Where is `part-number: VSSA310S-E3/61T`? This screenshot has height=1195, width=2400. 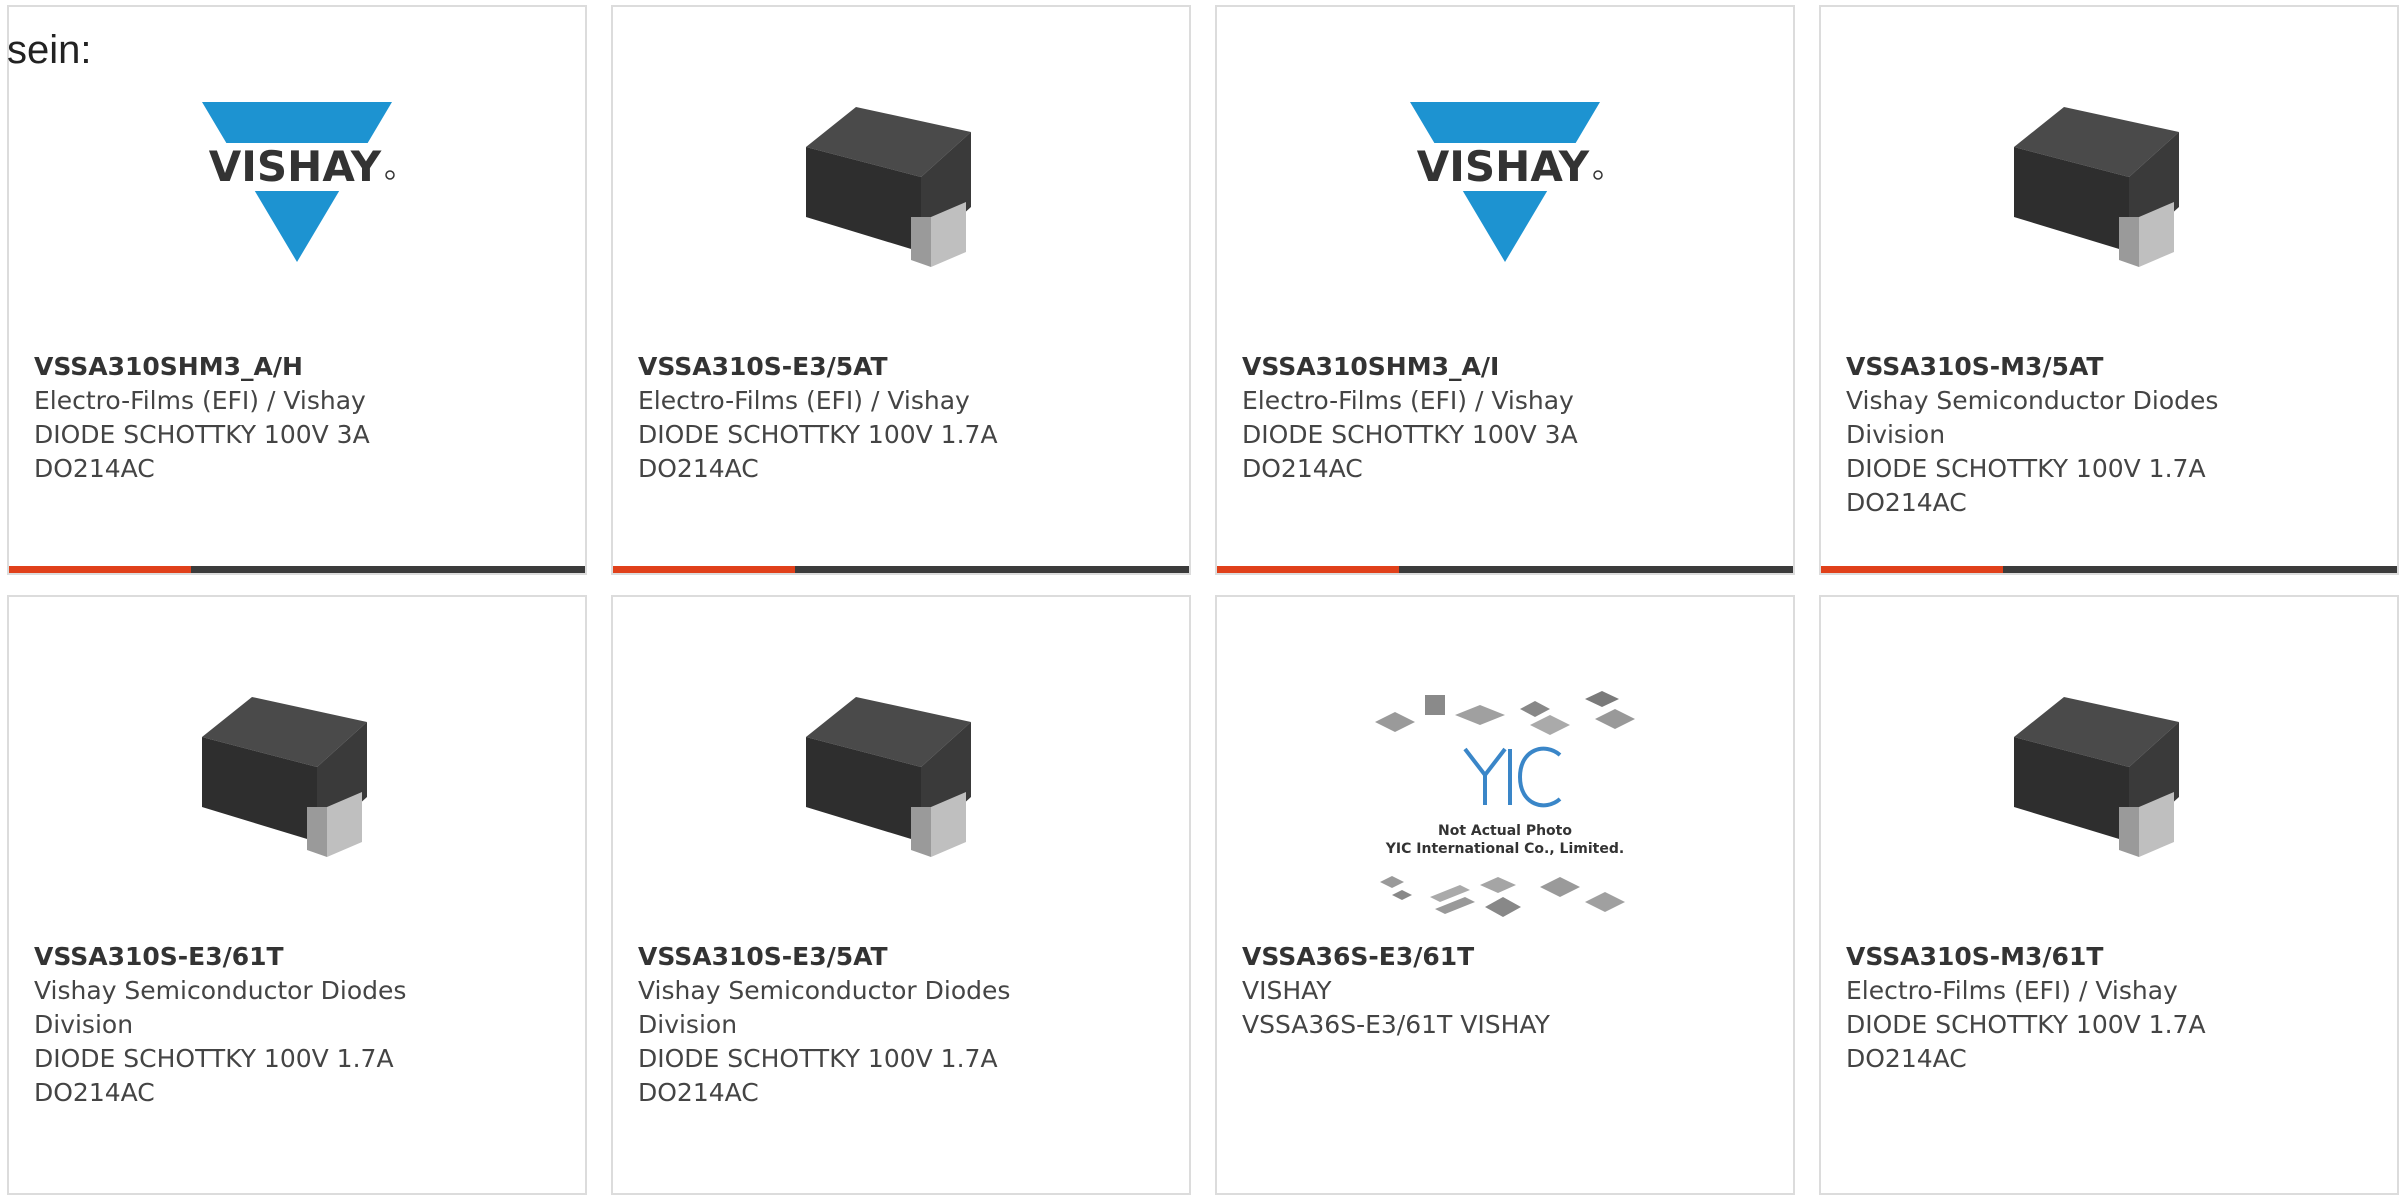 part-number: VSSA310S-E3/61T is located at coordinates (259, 957).